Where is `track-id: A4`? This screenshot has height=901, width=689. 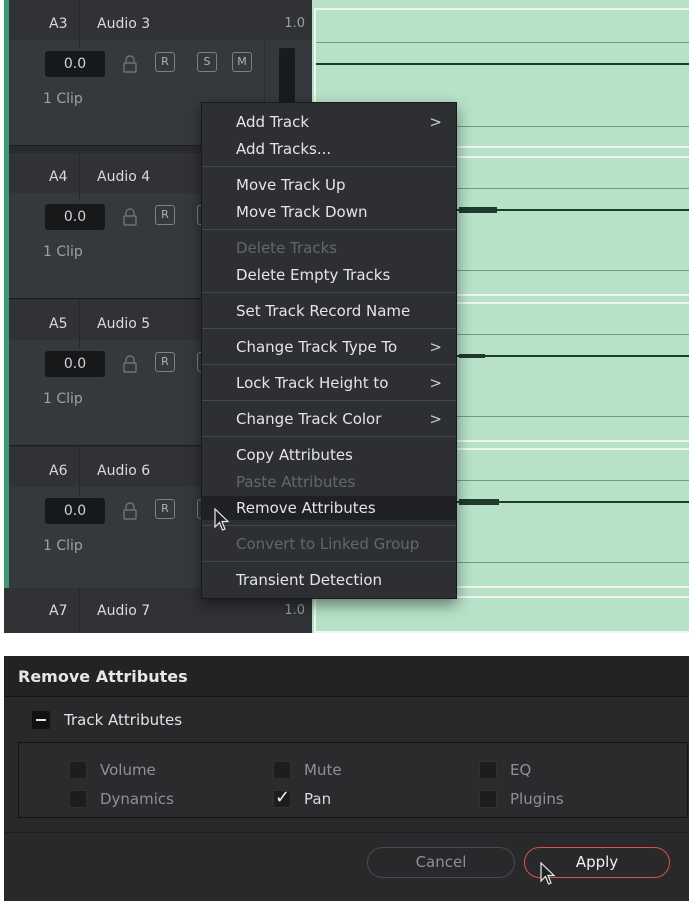
track-id: A4 is located at coordinates (58, 177).